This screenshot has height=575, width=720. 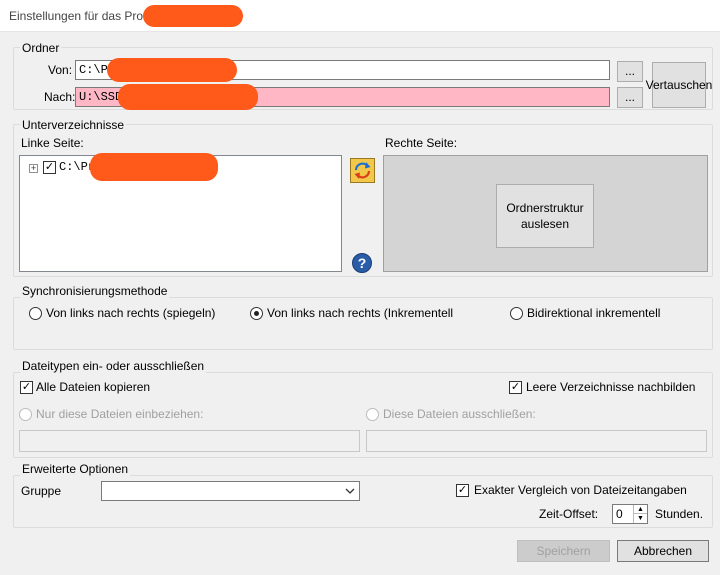 What do you see at coordinates (516, 313) in the screenshot?
I see `sync-bidirectional-radio` at bounding box center [516, 313].